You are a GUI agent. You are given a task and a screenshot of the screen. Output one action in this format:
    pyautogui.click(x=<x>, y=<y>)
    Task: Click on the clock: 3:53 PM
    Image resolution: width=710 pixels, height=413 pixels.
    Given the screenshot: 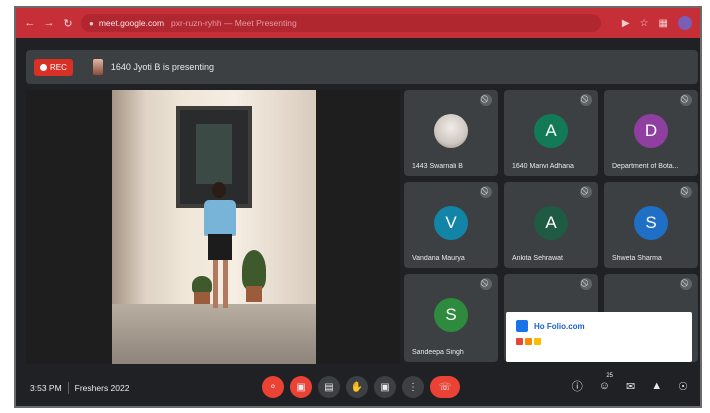 What is the action you would take?
    pyautogui.click(x=46, y=388)
    